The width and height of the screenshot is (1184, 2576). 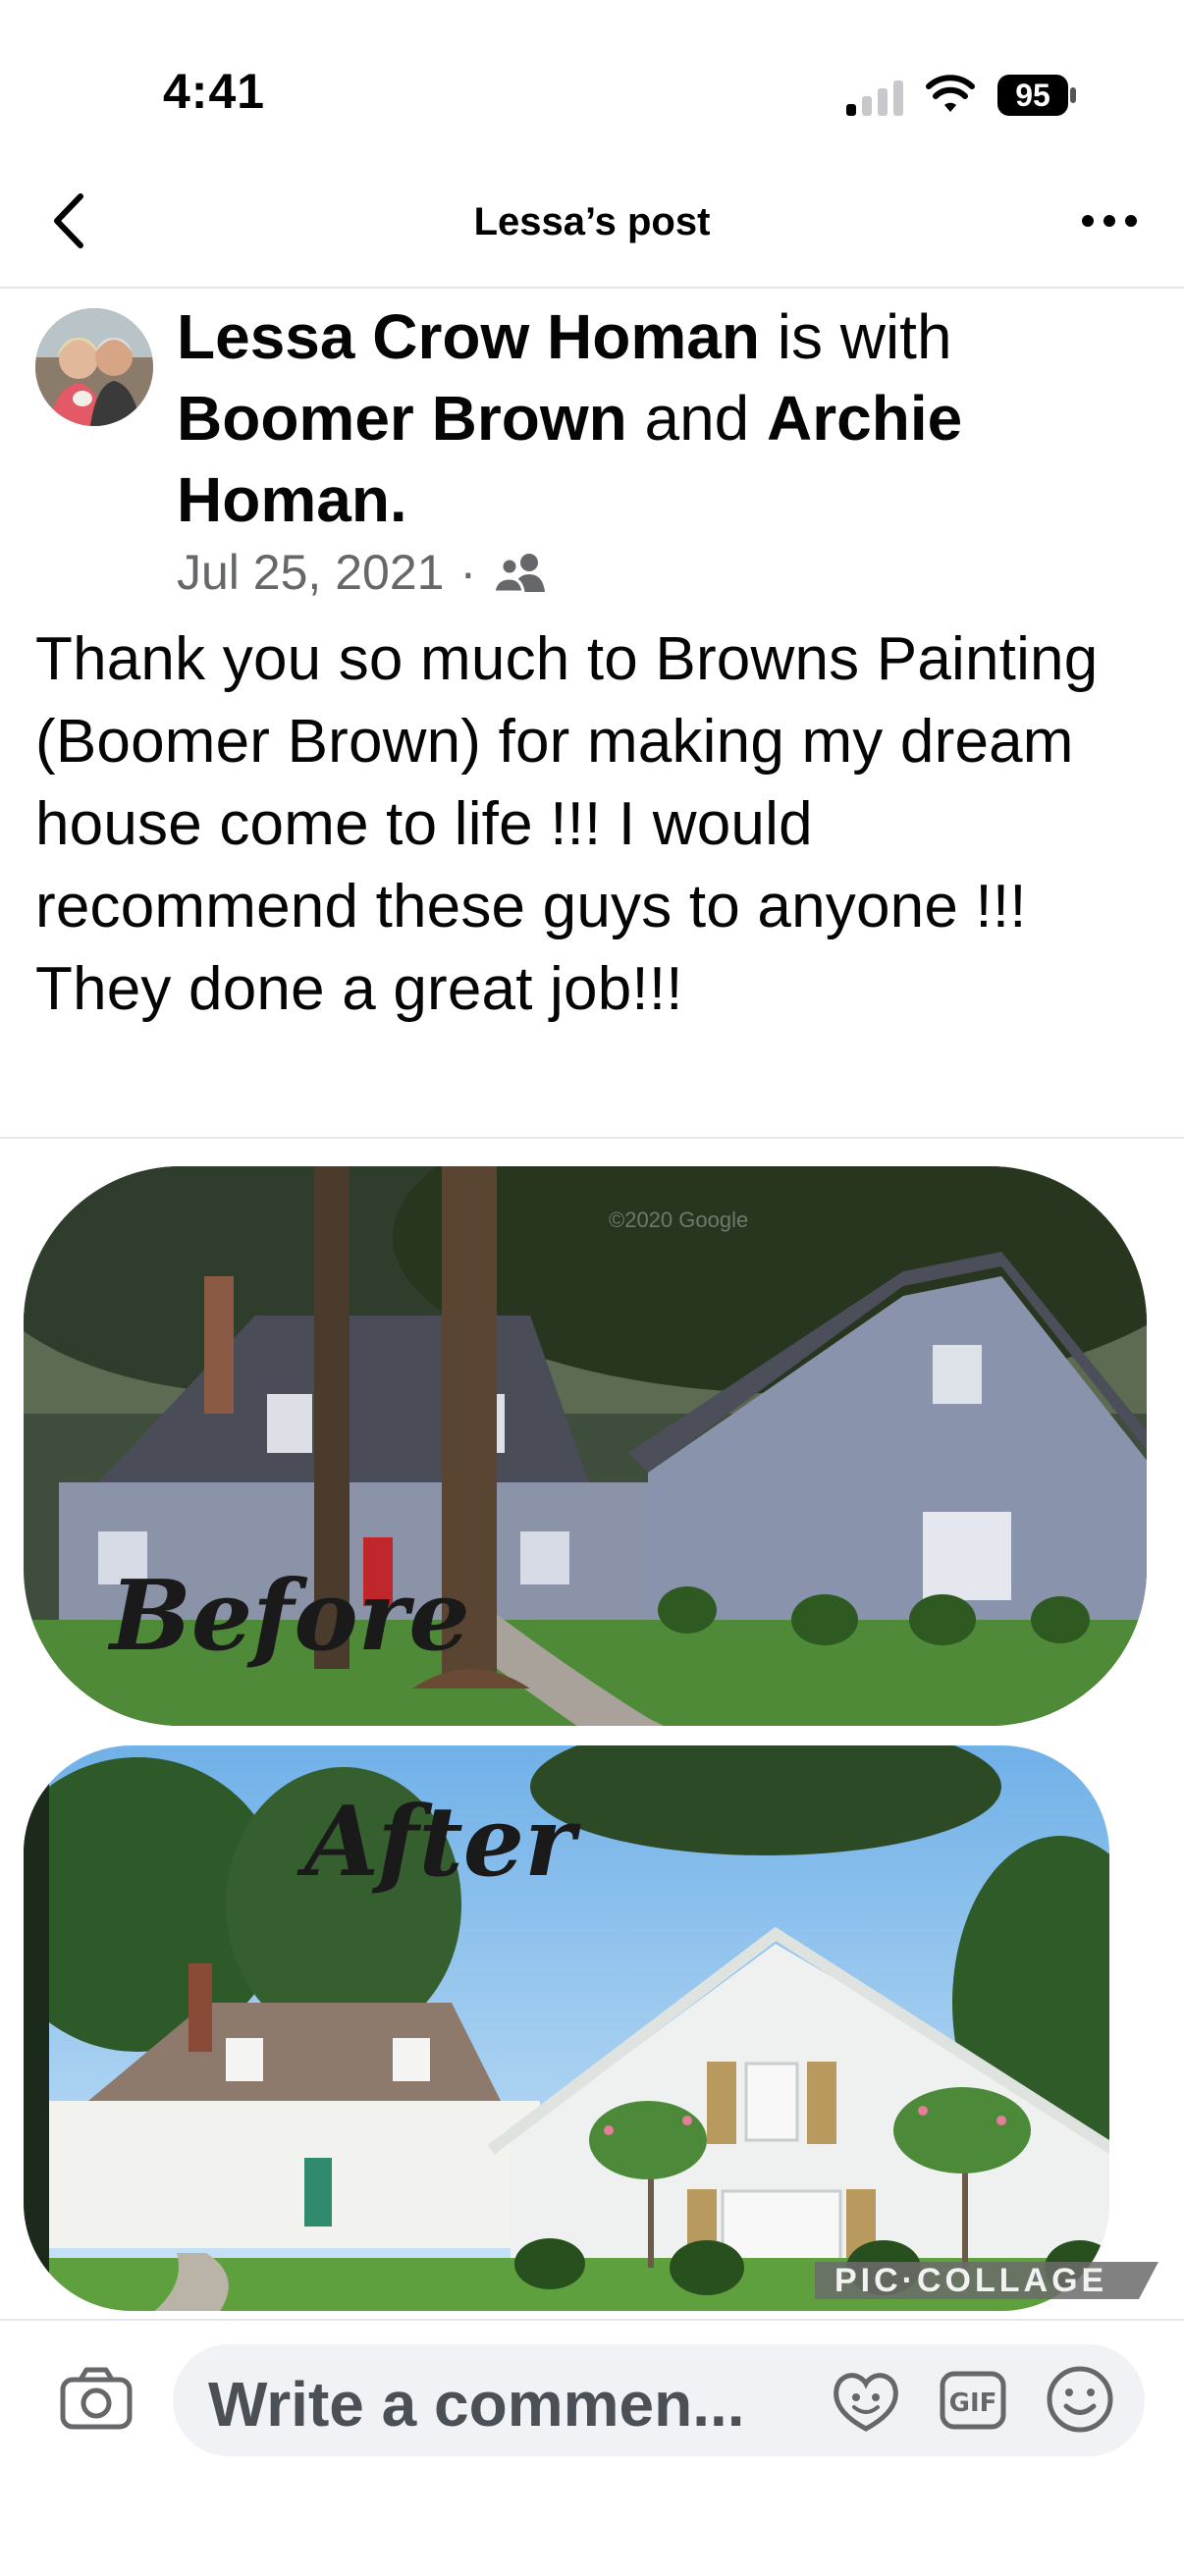 What do you see at coordinates (855, 336) in the screenshot?
I see `with-text: is with` at bounding box center [855, 336].